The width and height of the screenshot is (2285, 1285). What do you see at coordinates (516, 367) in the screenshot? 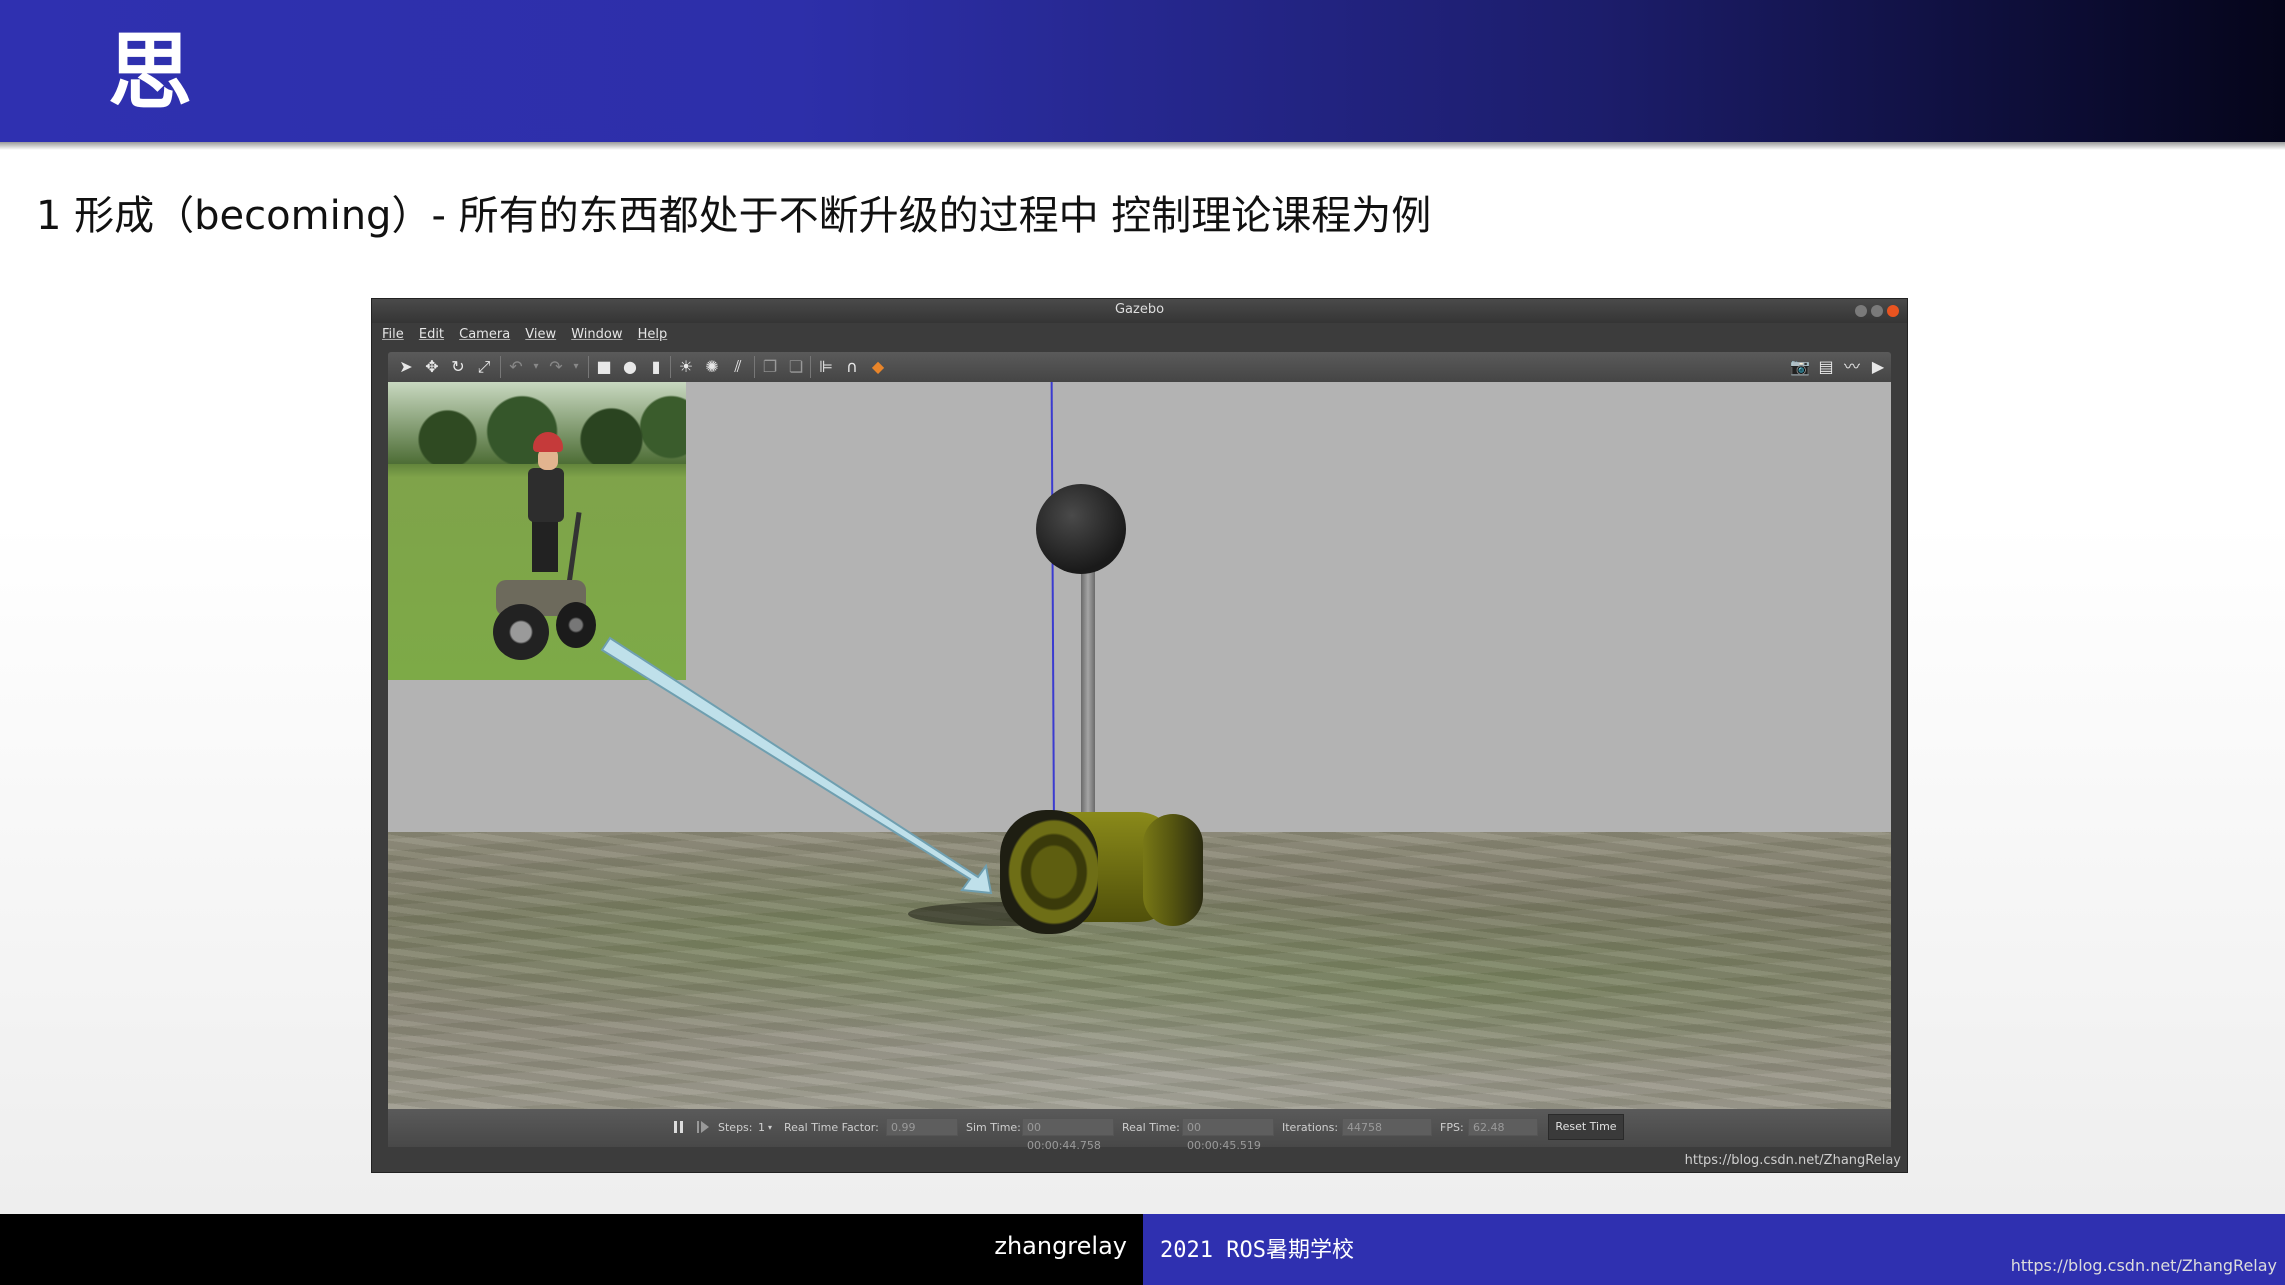
I see `undo-icon: ↶` at bounding box center [516, 367].